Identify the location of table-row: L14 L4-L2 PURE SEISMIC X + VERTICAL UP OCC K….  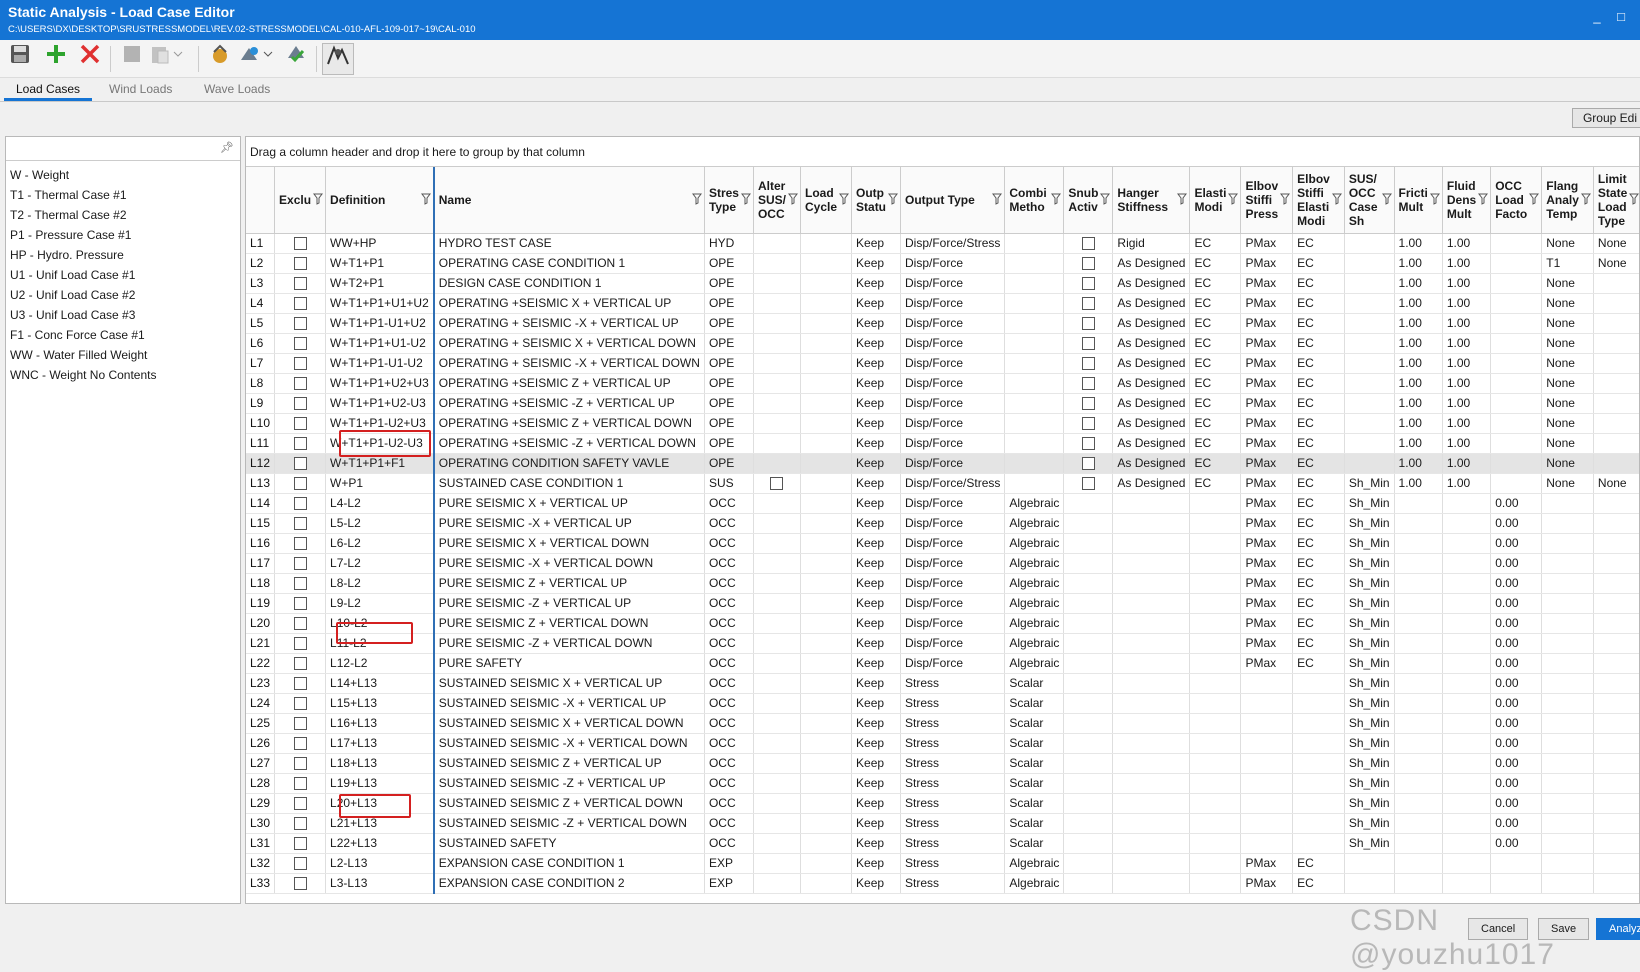
(942, 503).